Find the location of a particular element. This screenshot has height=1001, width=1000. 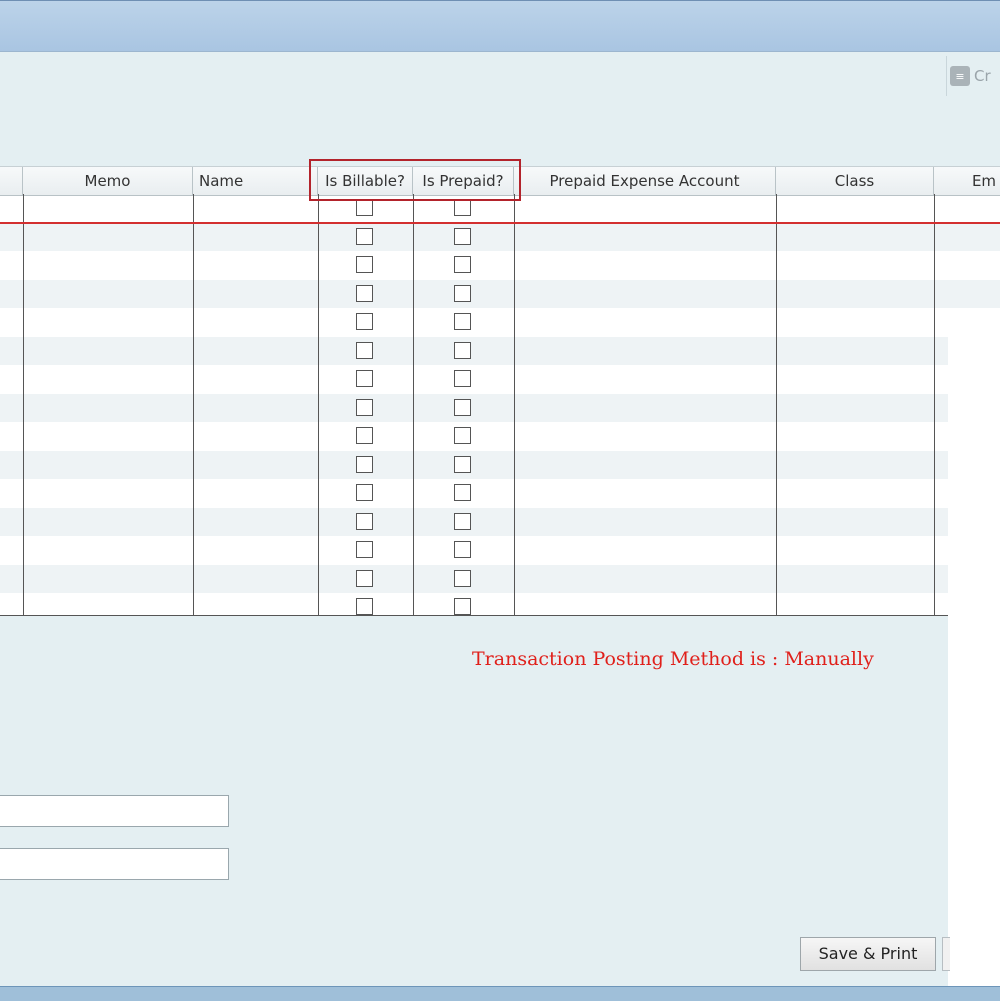

column-header-memo: Memo is located at coordinates (108, 181).